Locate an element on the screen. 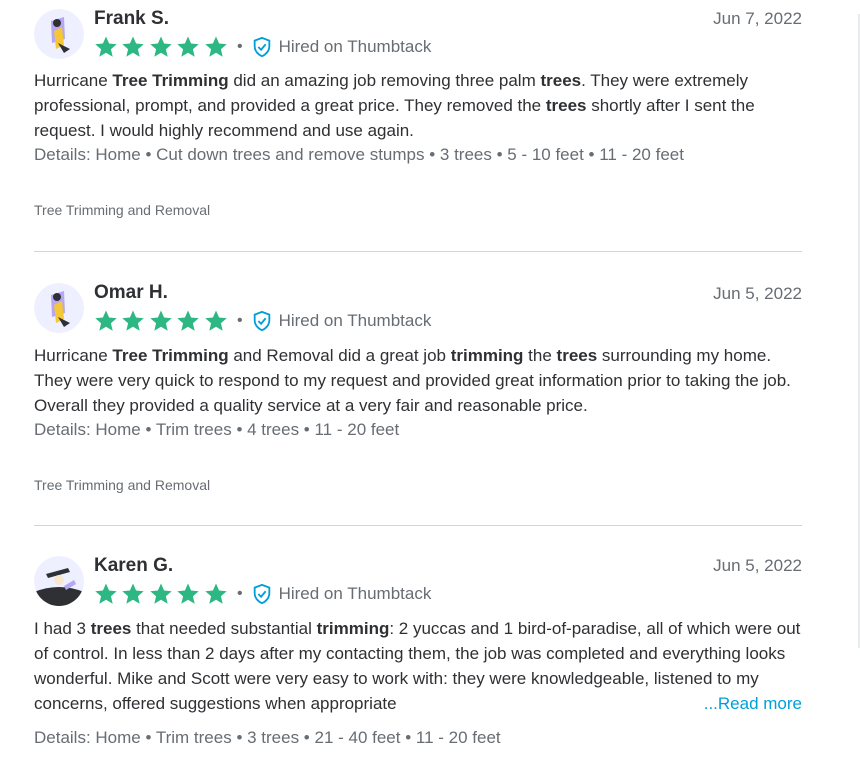 Image resolution: width=860 pixels, height=766 pixels. review-text: I had 3 is located at coordinates (62, 628).